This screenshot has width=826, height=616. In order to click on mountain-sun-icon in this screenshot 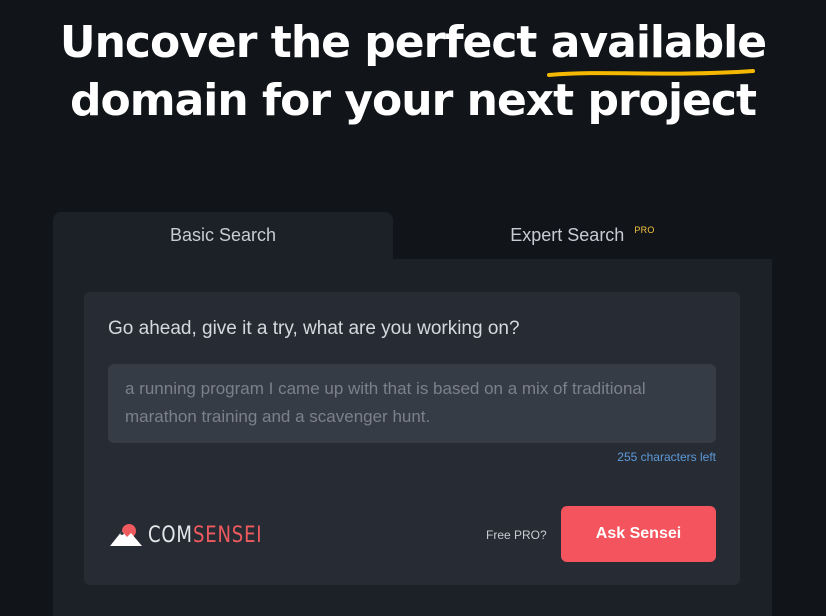, I will do `click(126, 535)`.